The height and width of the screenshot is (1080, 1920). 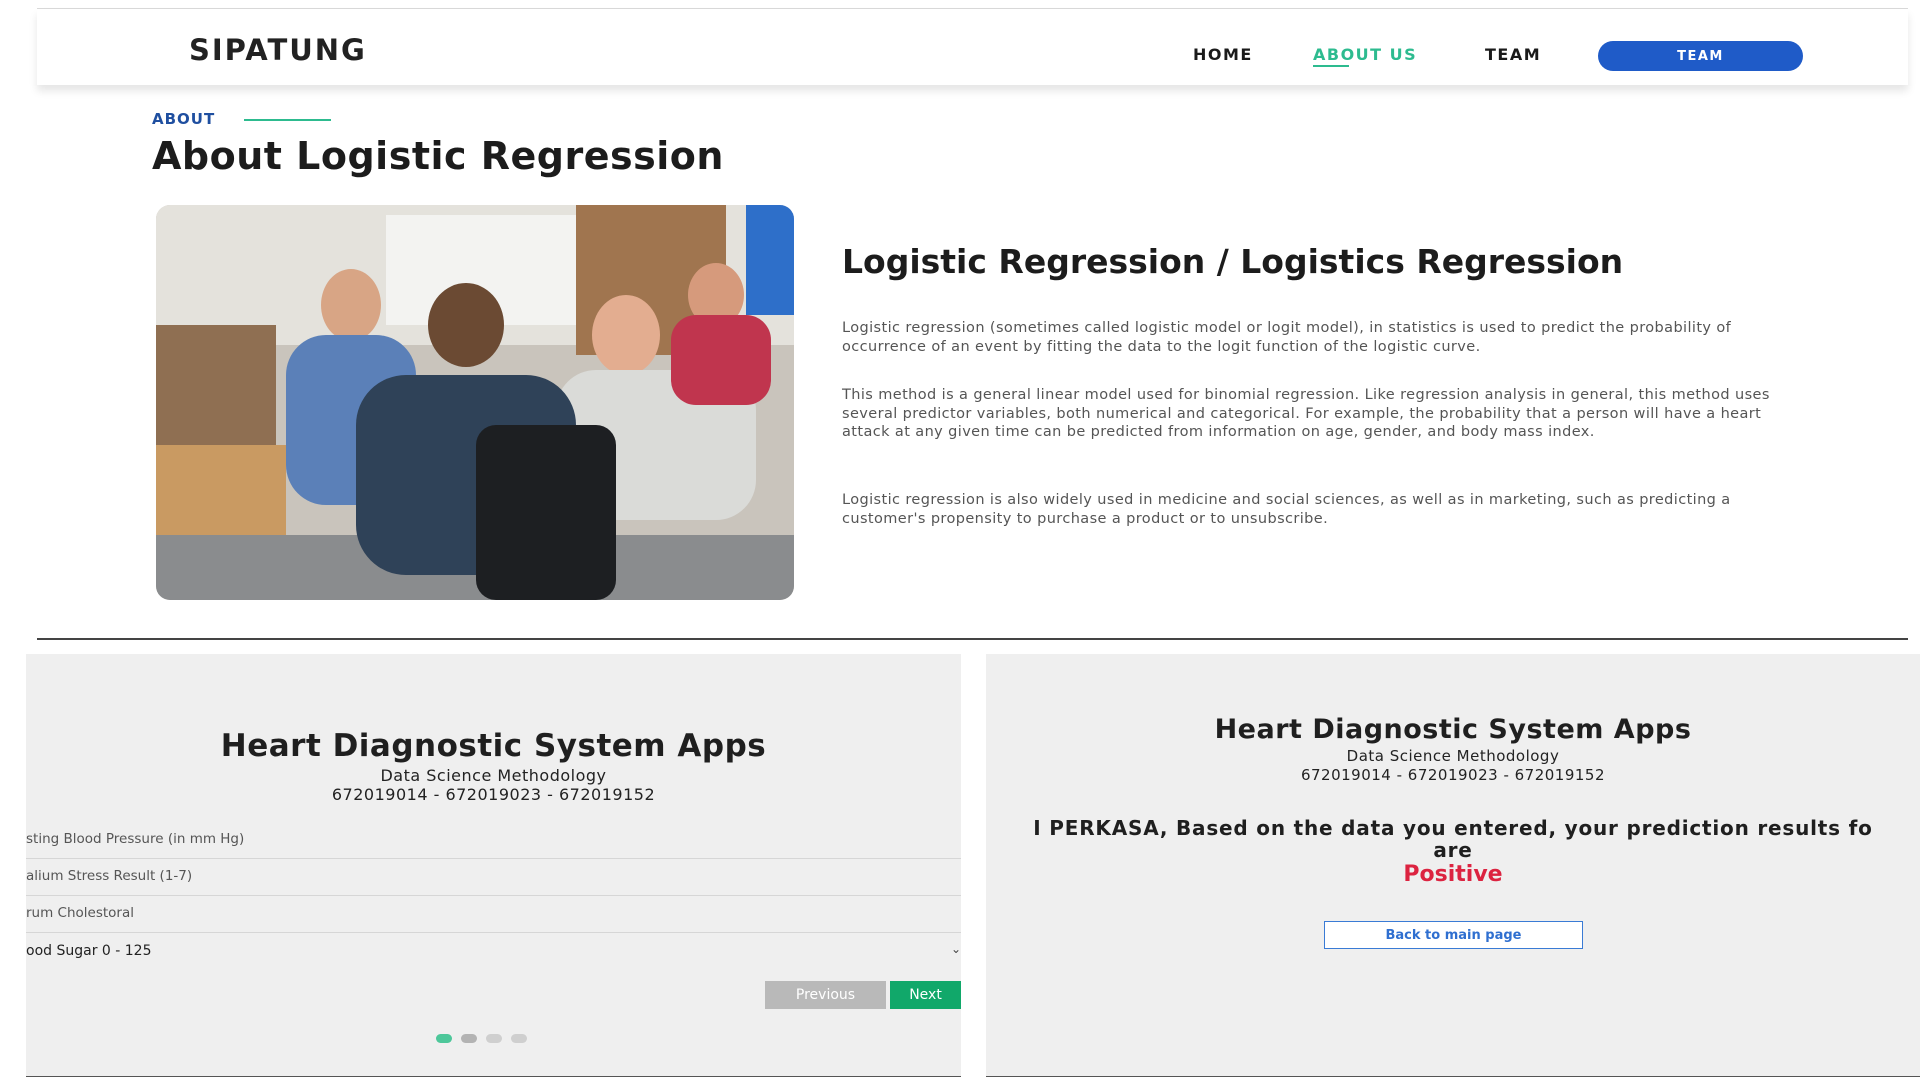 I want to click on chevron-down-icon: ⌄, so click(x=955, y=949).